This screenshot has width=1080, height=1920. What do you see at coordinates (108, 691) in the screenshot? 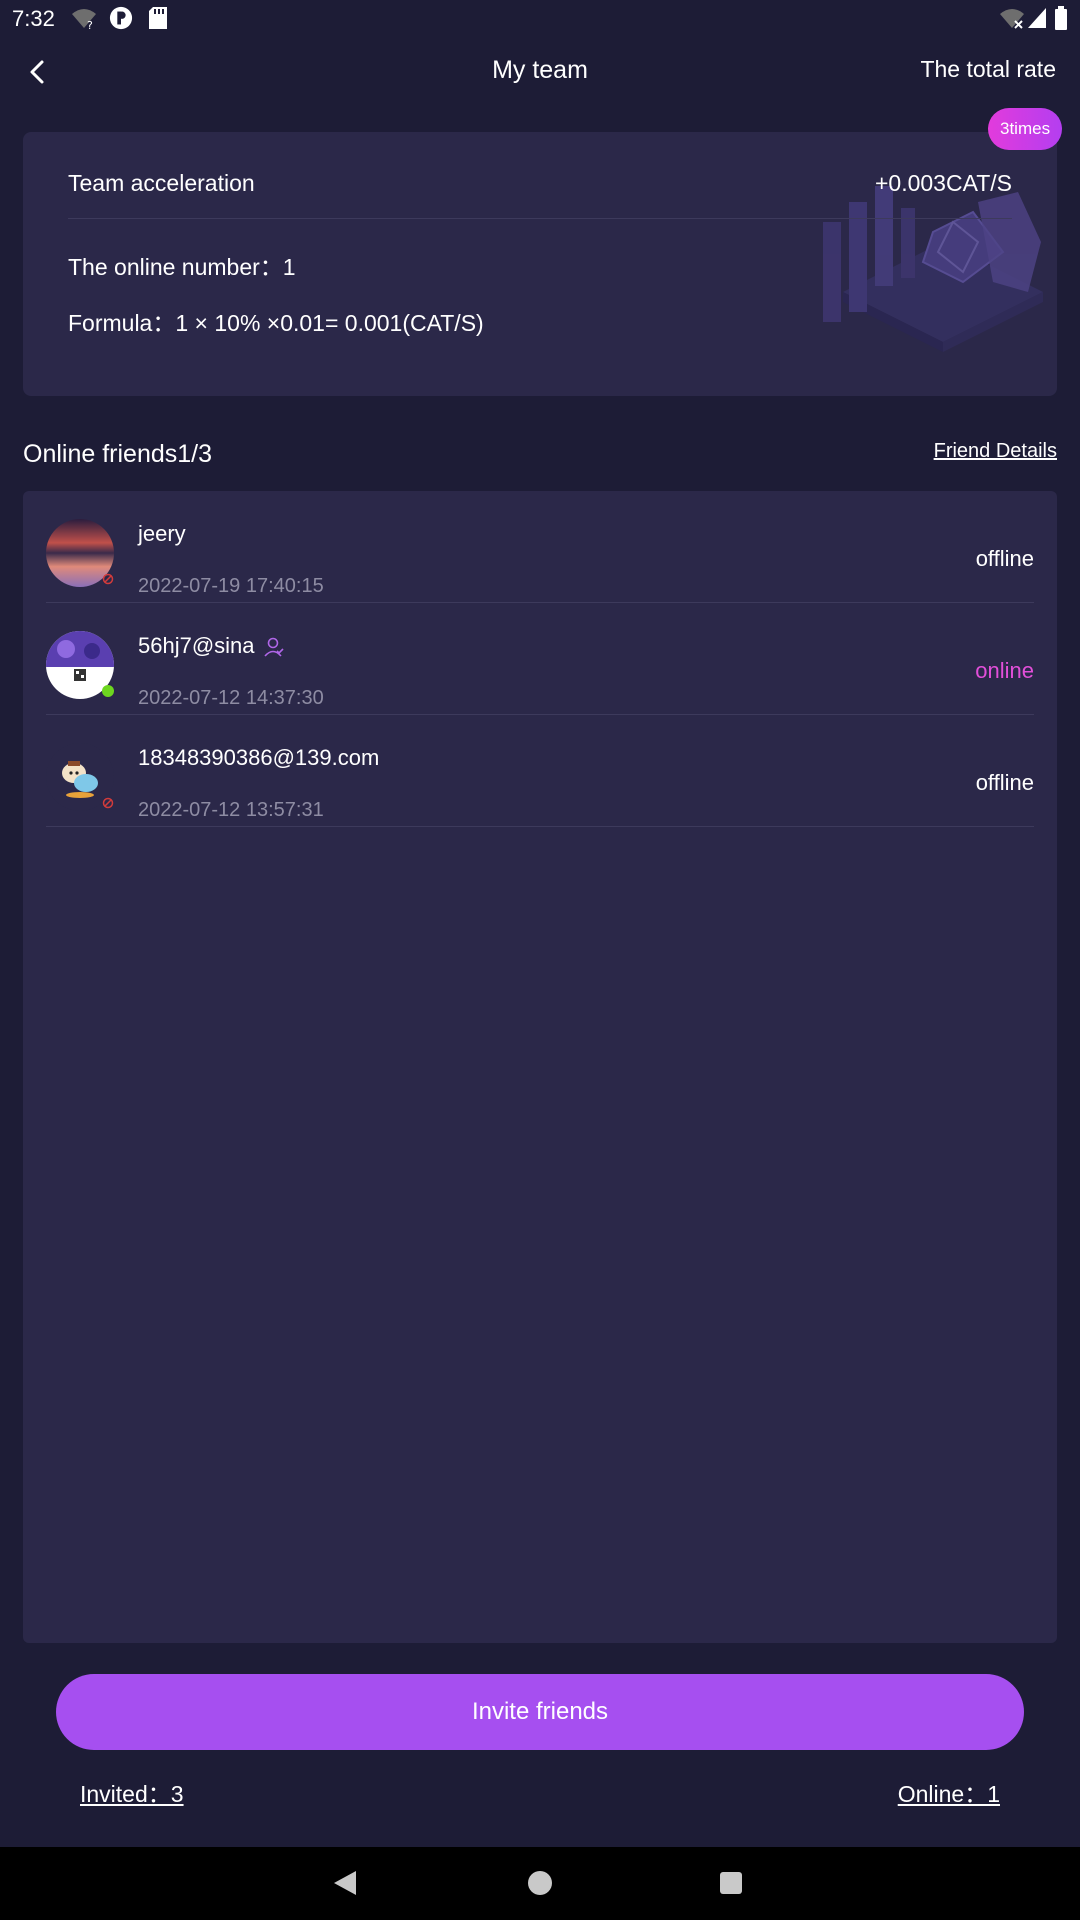
I see `online-status-dot` at bounding box center [108, 691].